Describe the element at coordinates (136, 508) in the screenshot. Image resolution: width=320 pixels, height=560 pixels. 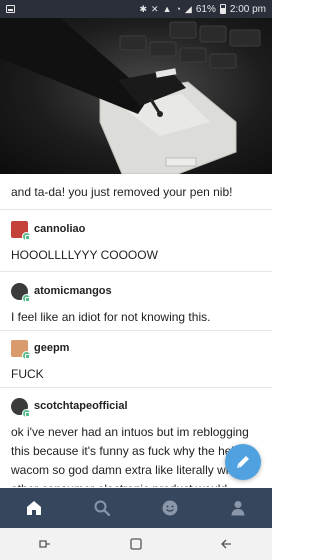
I see `bottom-nav` at that location.